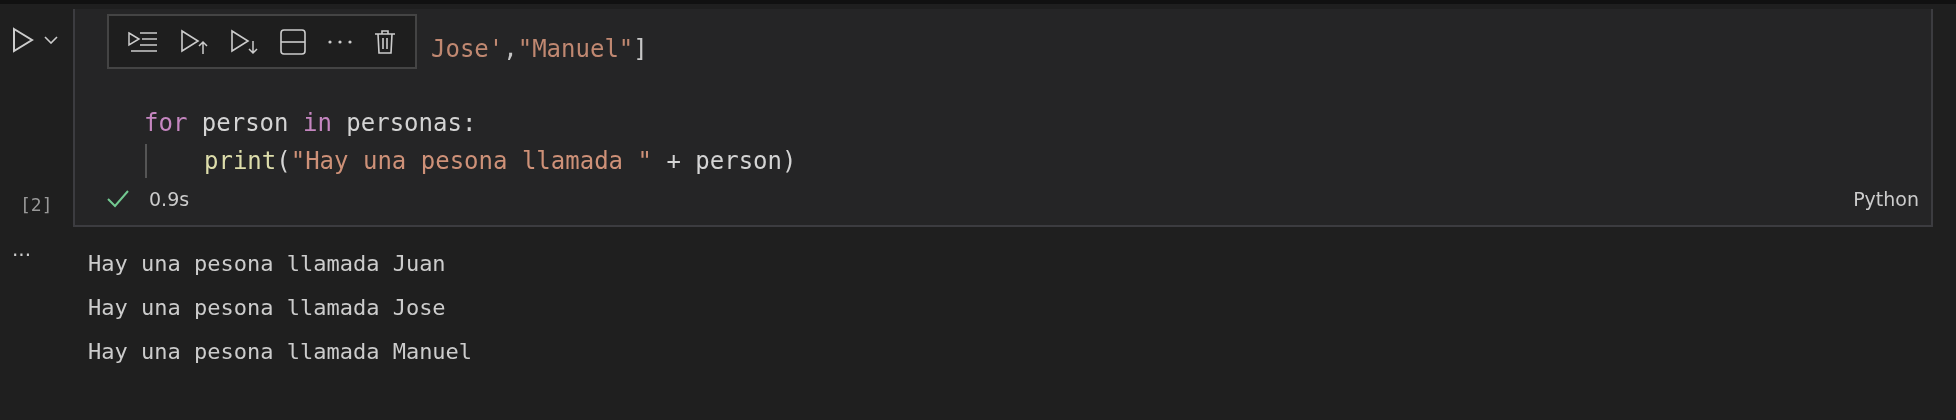 This screenshot has width=1956, height=420. Describe the element at coordinates (169, 199) in the screenshot. I see `execution-time: 0.9s` at that location.